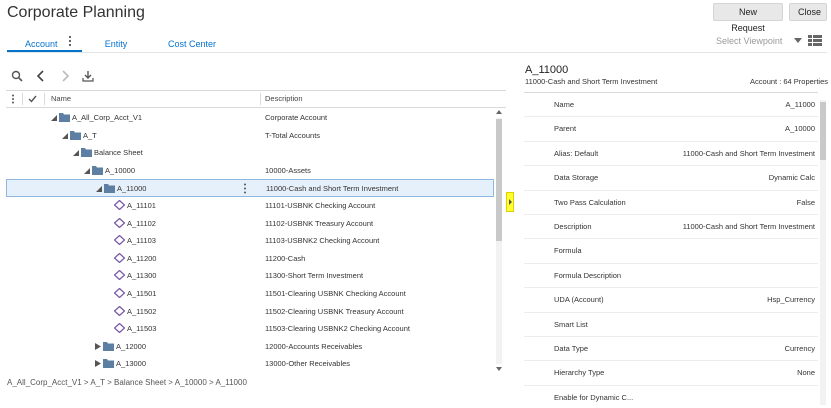  What do you see at coordinates (671, 300) in the screenshot?
I see `property-row: UDA (Account) Hsp_Currency` at bounding box center [671, 300].